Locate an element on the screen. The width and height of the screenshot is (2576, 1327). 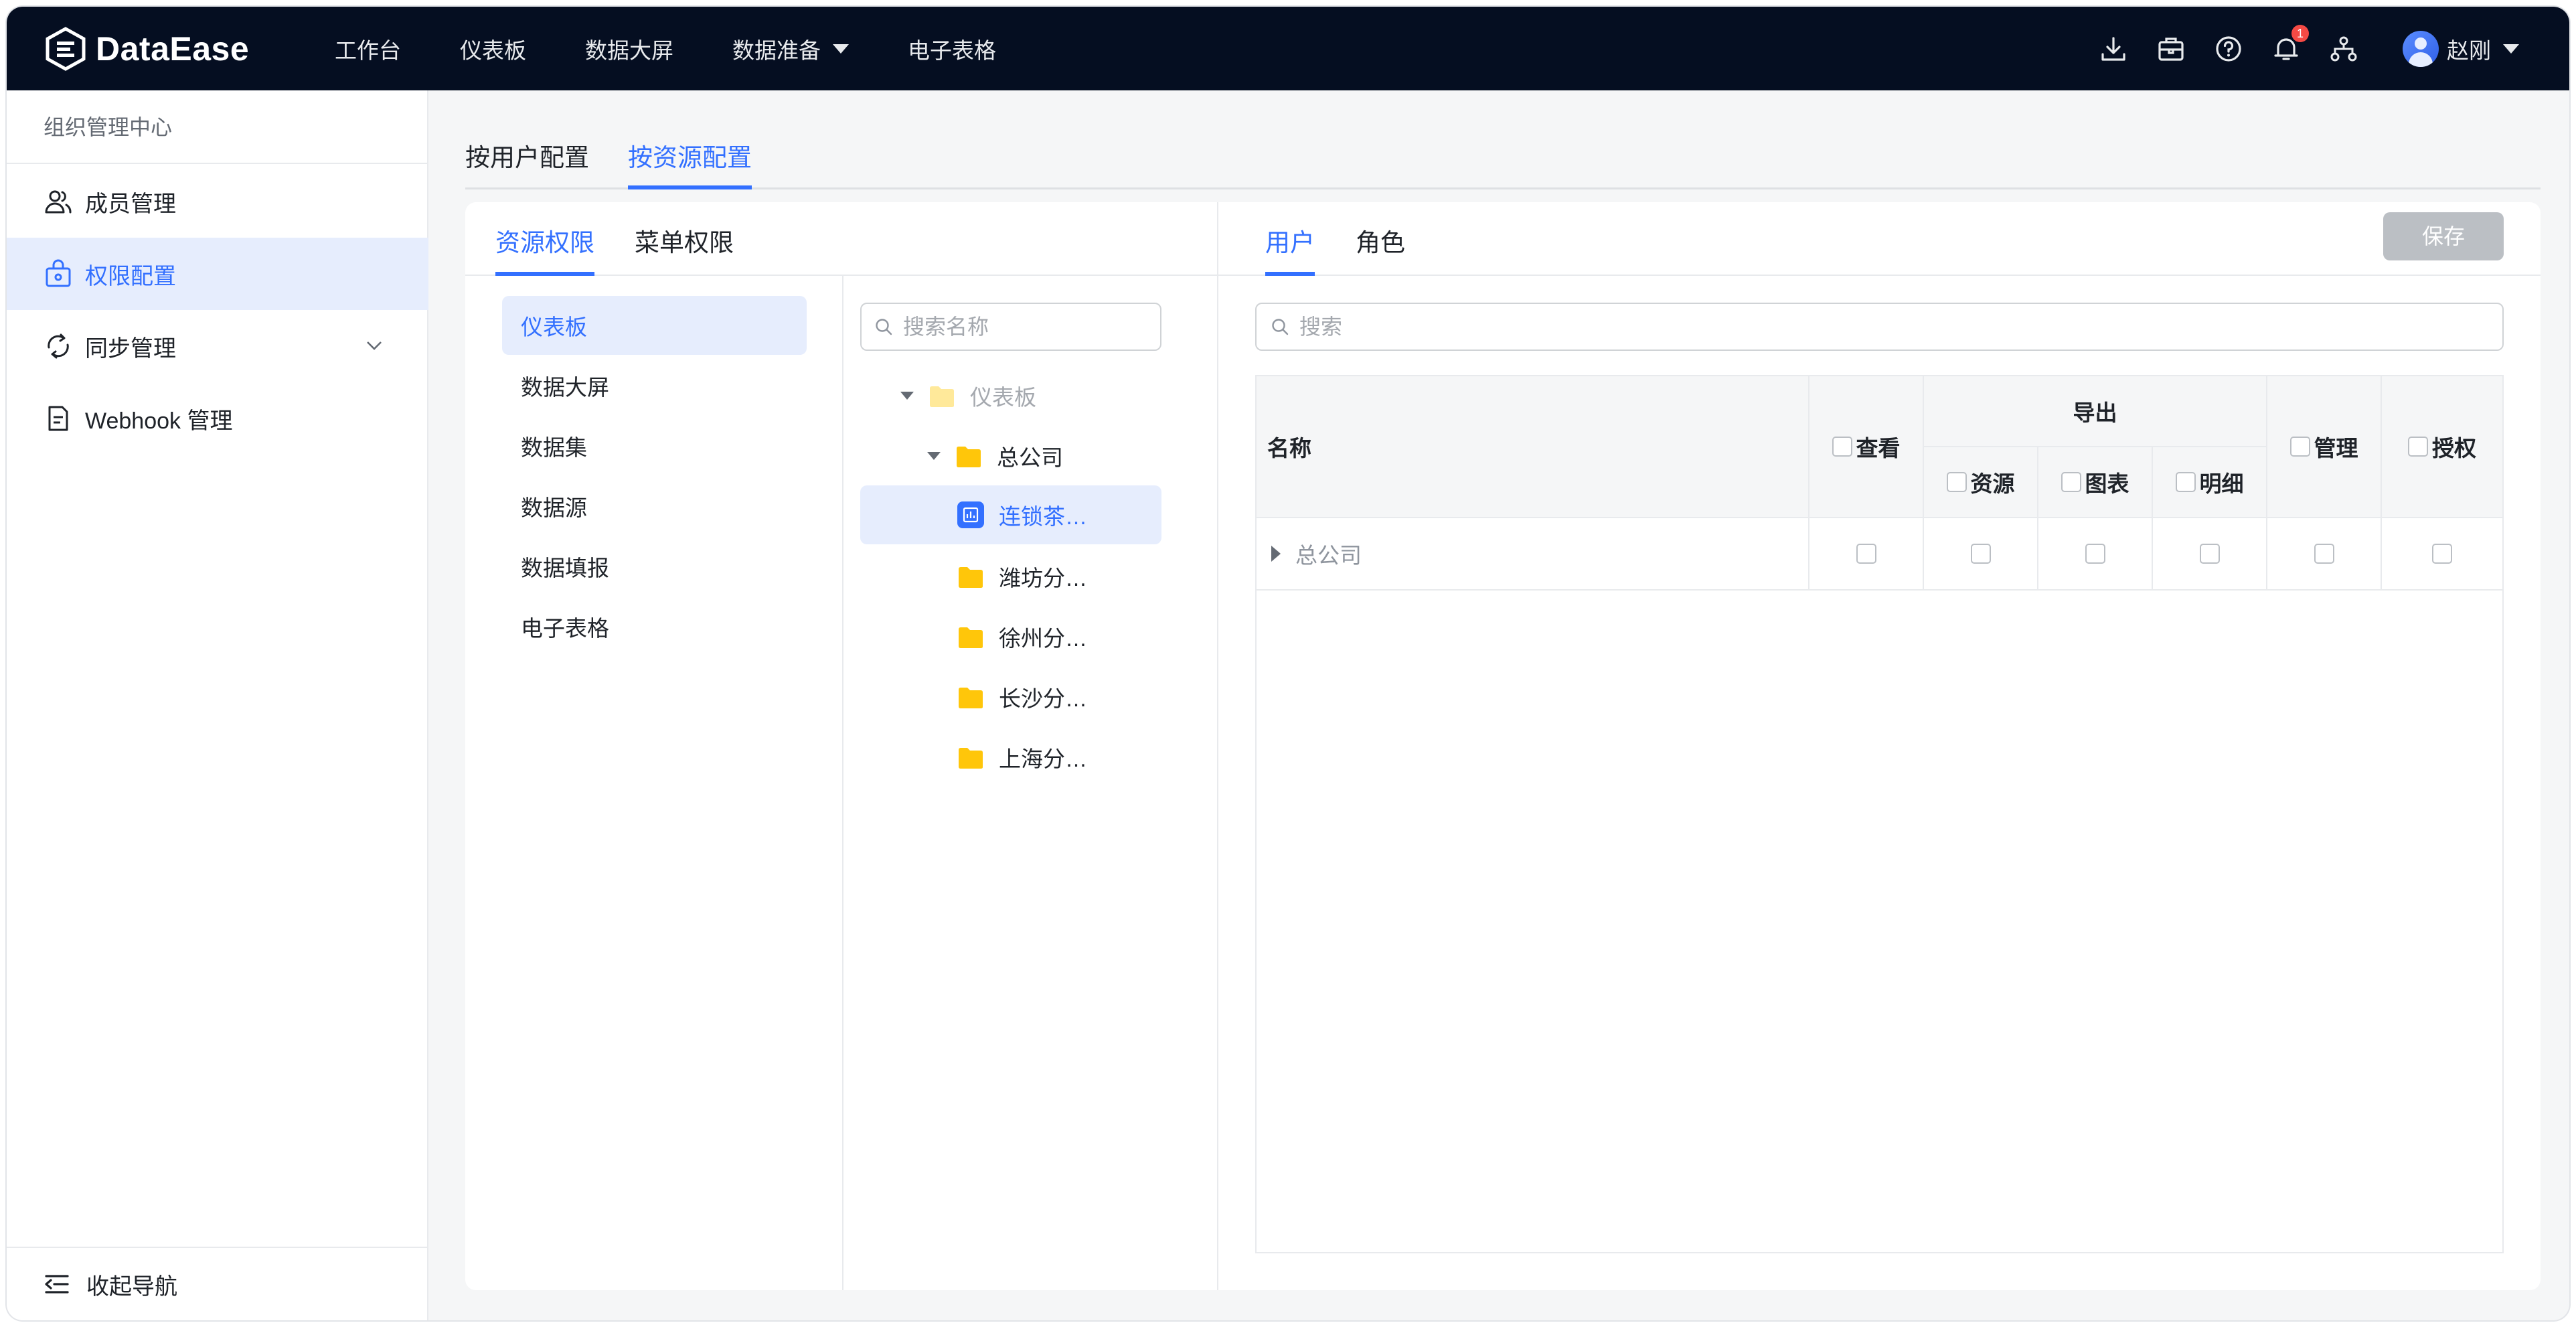
tab-by-user: 按用户配置 is located at coordinates (527, 163).